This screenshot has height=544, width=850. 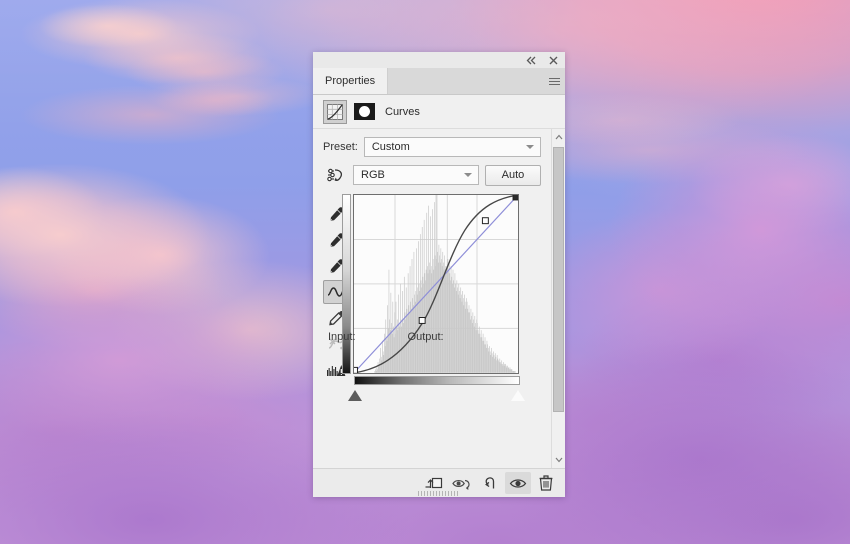 What do you see at coordinates (436, 284) in the screenshot?
I see `curves-plot` at bounding box center [436, 284].